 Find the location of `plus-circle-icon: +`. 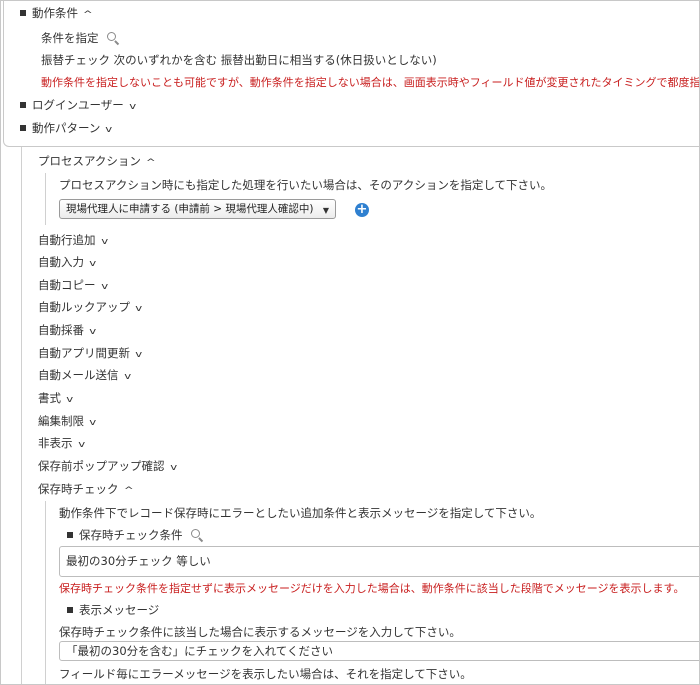

plus-circle-icon: + is located at coordinates (362, 210).